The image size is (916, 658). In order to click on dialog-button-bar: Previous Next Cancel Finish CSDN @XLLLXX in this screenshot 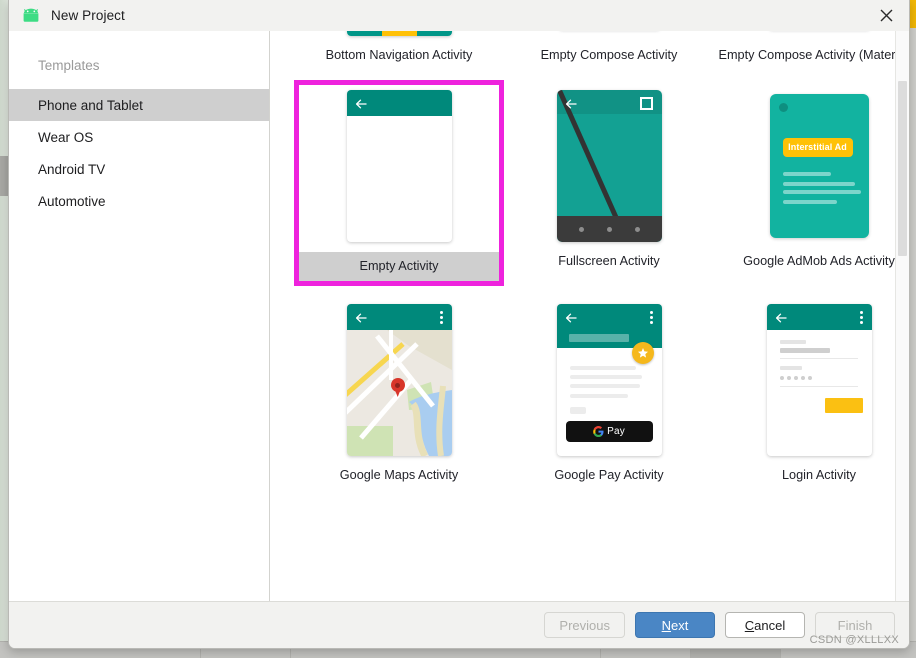, I will do `click(459, 624)`.